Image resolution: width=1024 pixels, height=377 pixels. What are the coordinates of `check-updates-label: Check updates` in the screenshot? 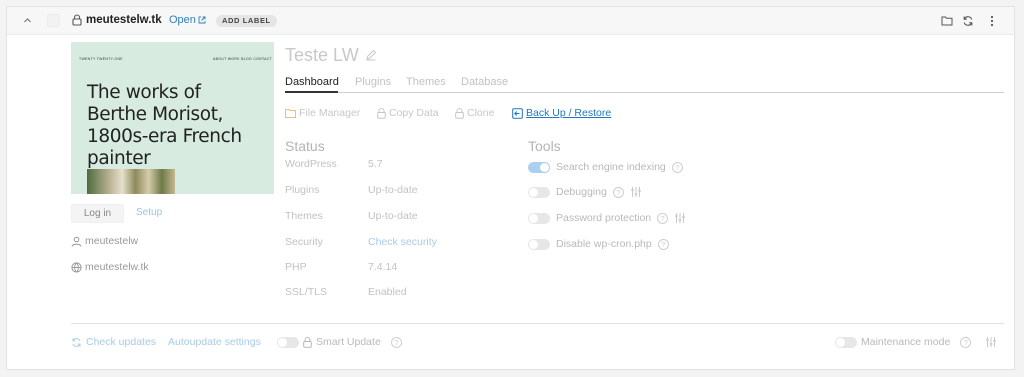 It's located at (121, 342).